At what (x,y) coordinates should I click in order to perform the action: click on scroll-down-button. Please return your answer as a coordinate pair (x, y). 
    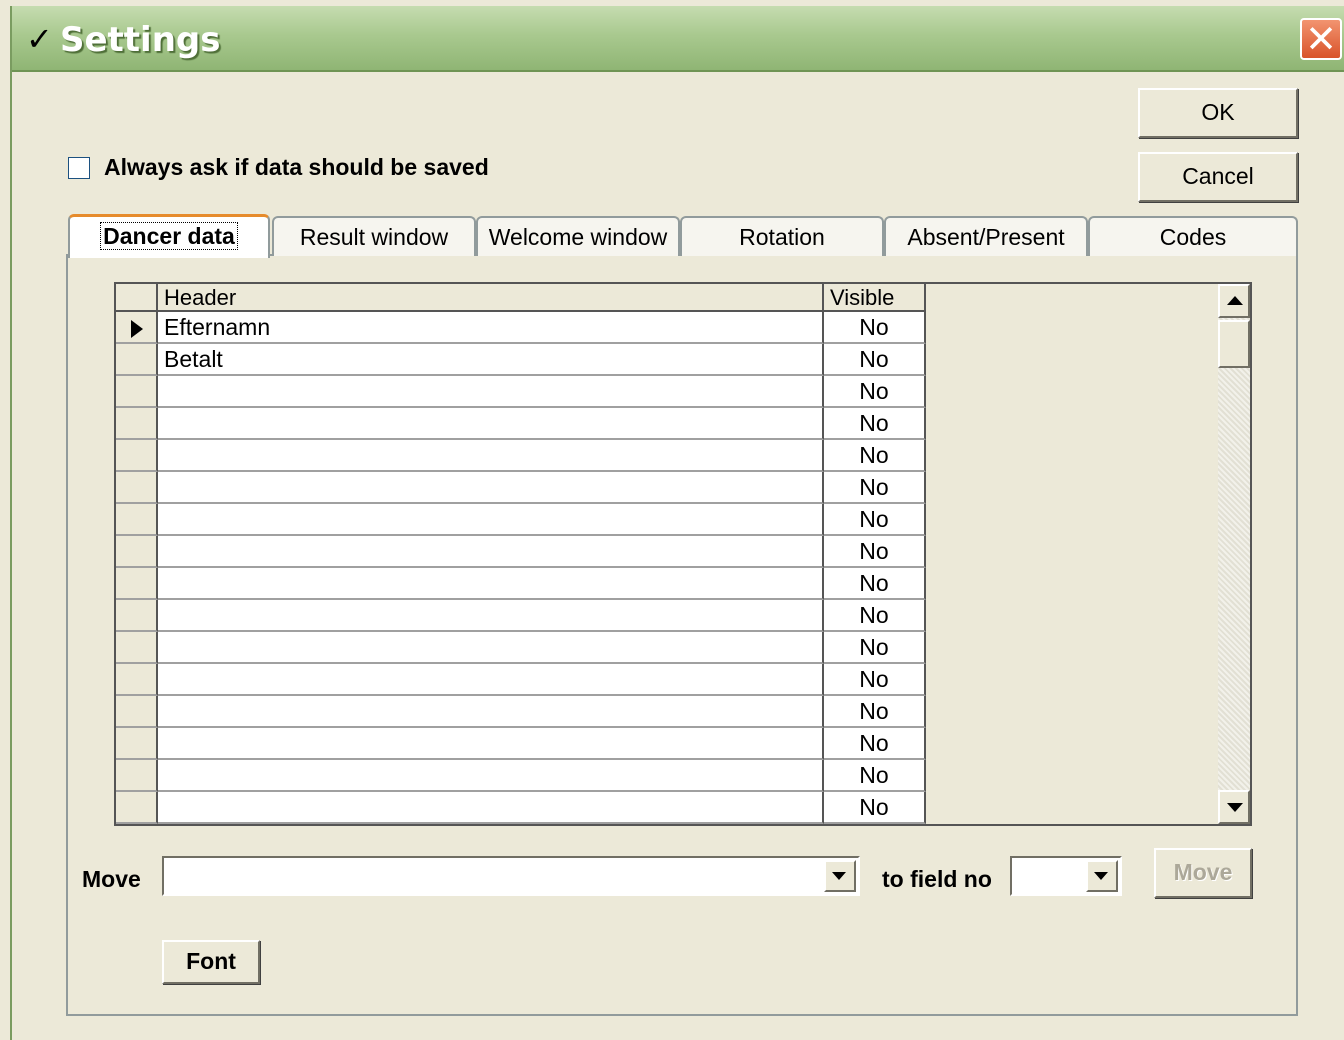
    Looking at the image, I should click on (1234, 807).